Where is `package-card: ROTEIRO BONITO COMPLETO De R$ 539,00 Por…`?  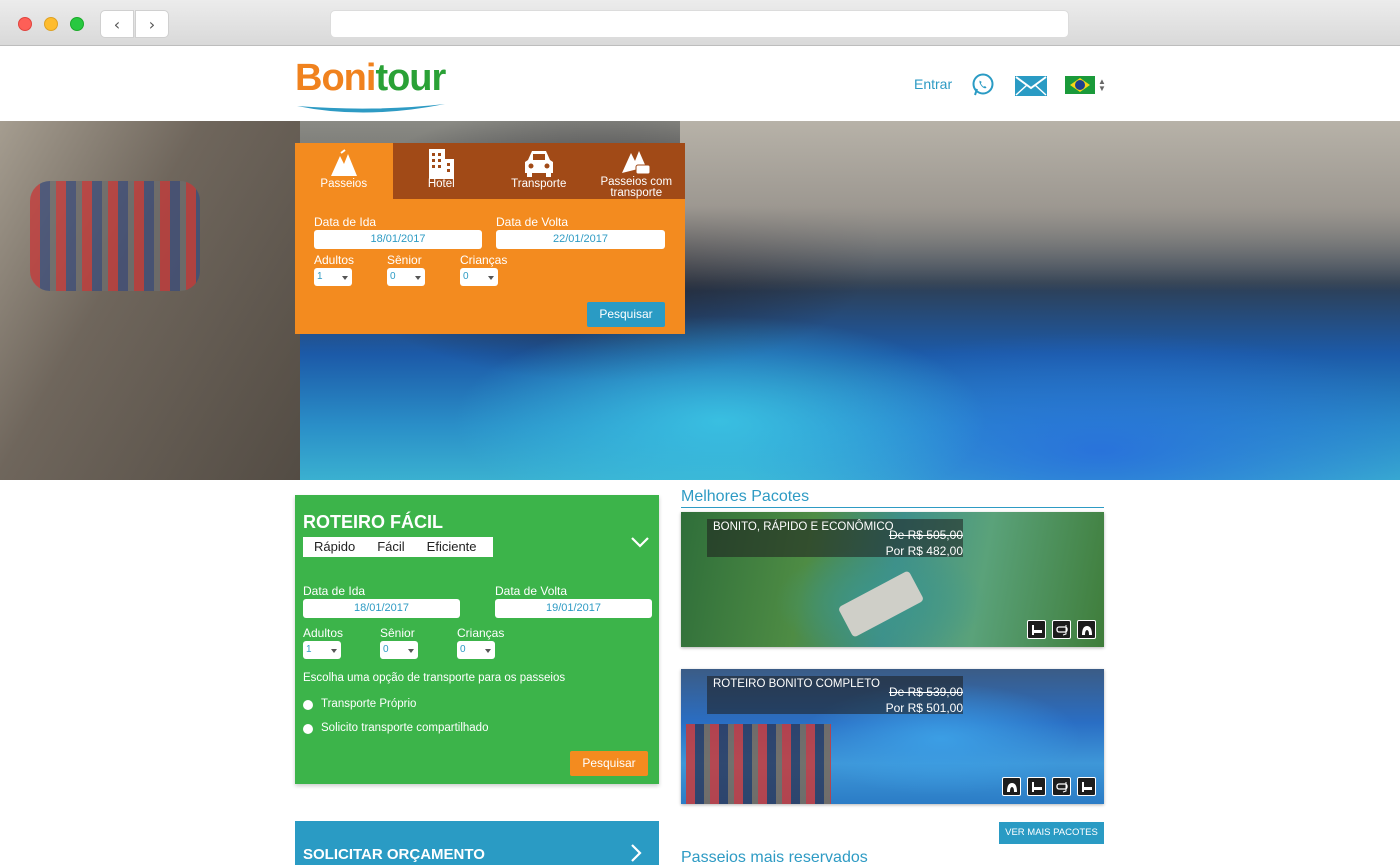 package-card: ROTEIRO BONITO COMPLETO De R$ 539,00 Por… is located at coordinates (892, 736).